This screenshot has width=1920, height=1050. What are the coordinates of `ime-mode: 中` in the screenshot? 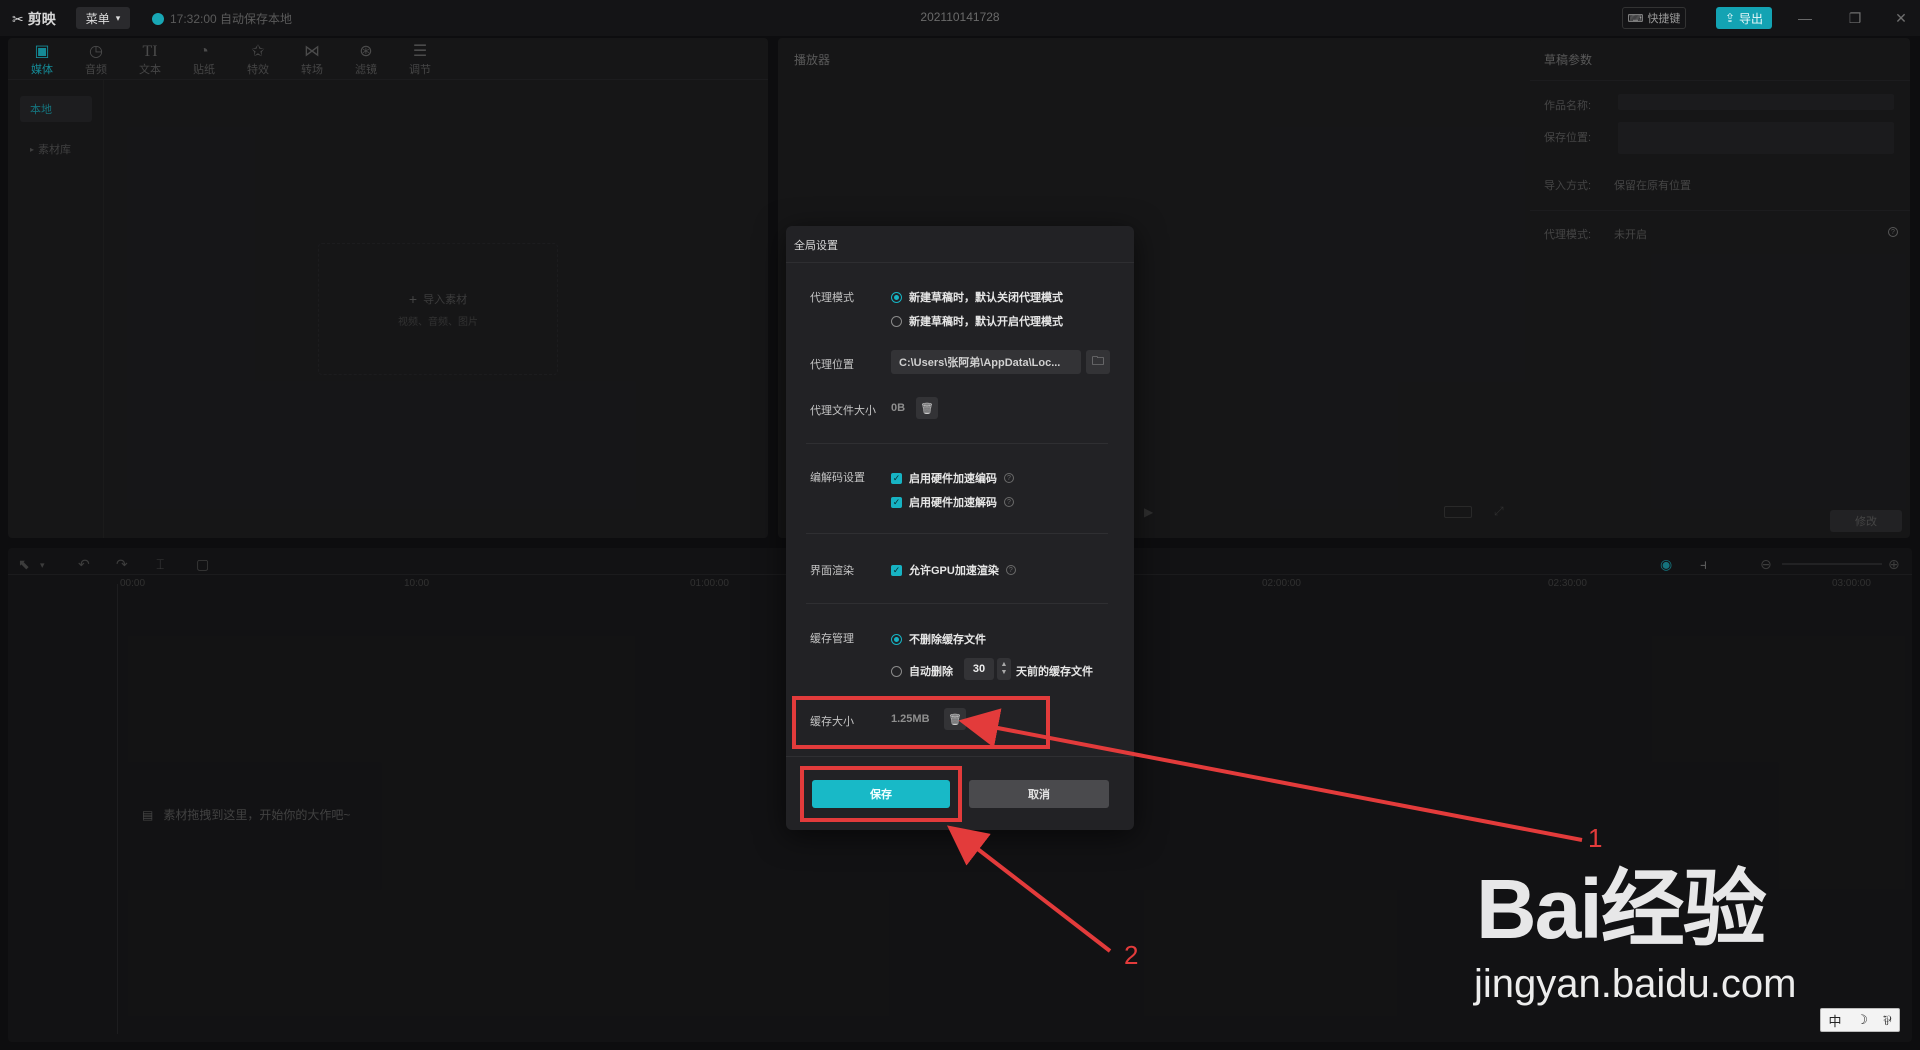 It's located at (1834, 1020).